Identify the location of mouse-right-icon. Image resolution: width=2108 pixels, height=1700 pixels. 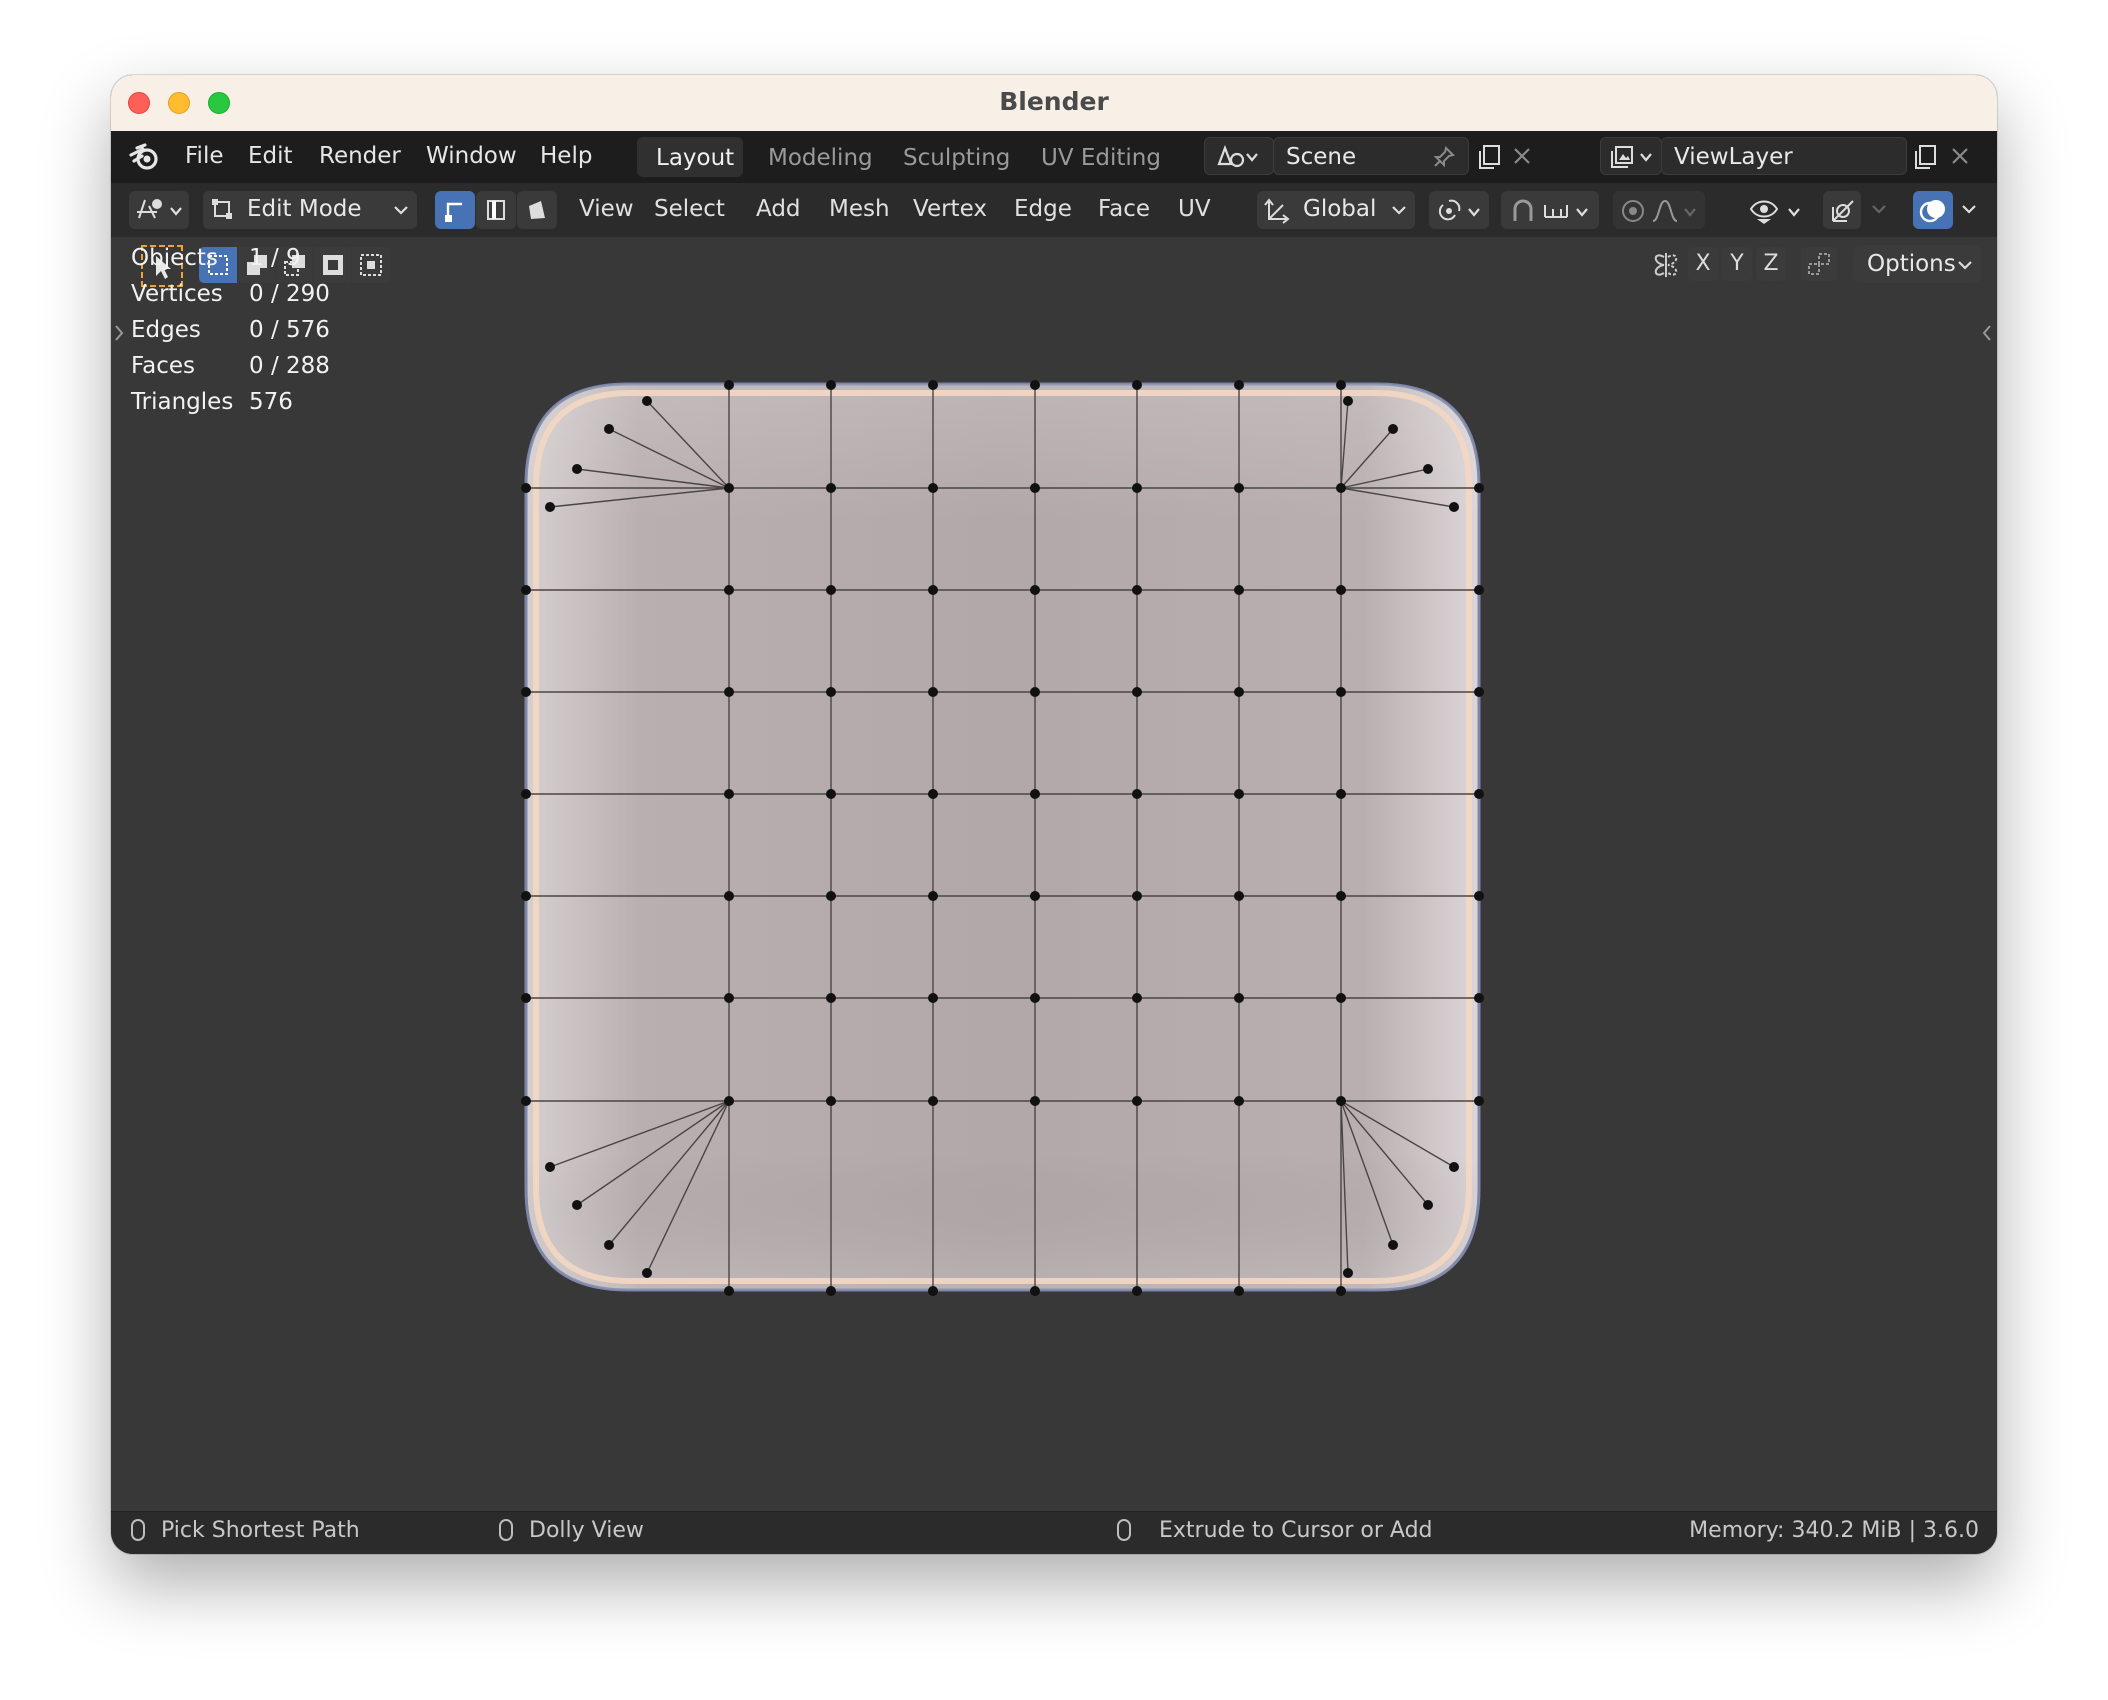
(1124, 1530).